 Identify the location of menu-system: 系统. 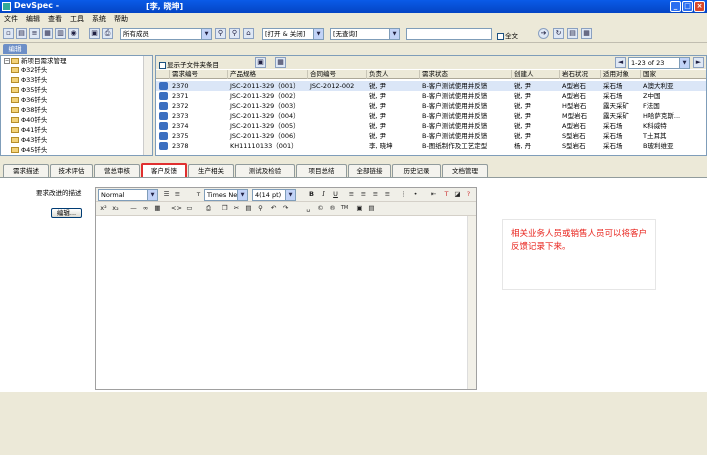
(99, 19).